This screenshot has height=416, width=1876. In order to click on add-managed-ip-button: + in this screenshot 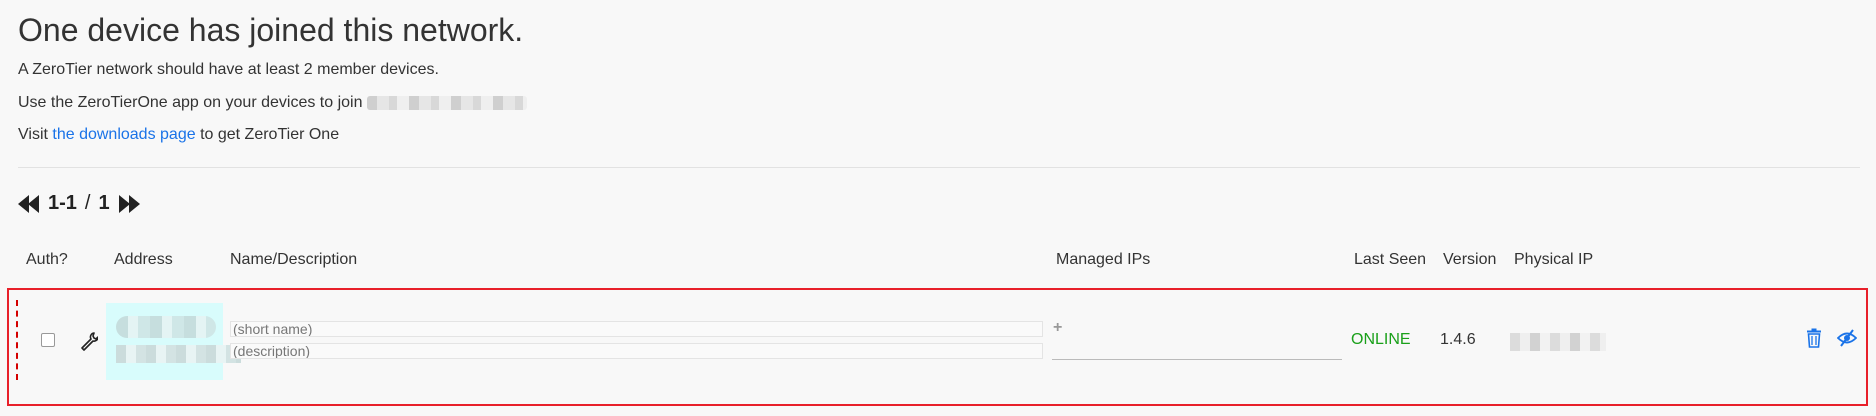, I will do `click(1057, 328)`.